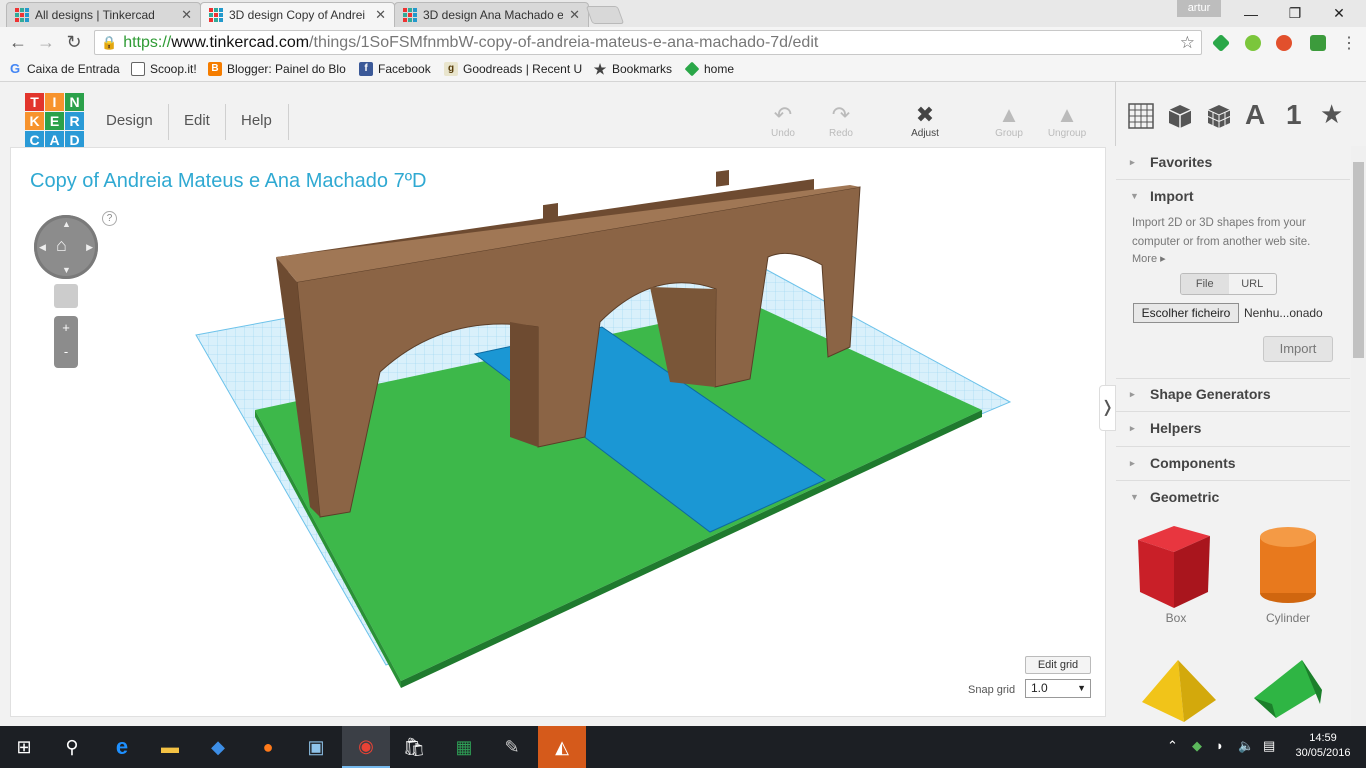 Image resolution: width=1366 pixels, height=768 pixels. Describe the element at coordinates (395, 69) in the screenshot. I see `bookmark-facebook: f Facebook` at that location.